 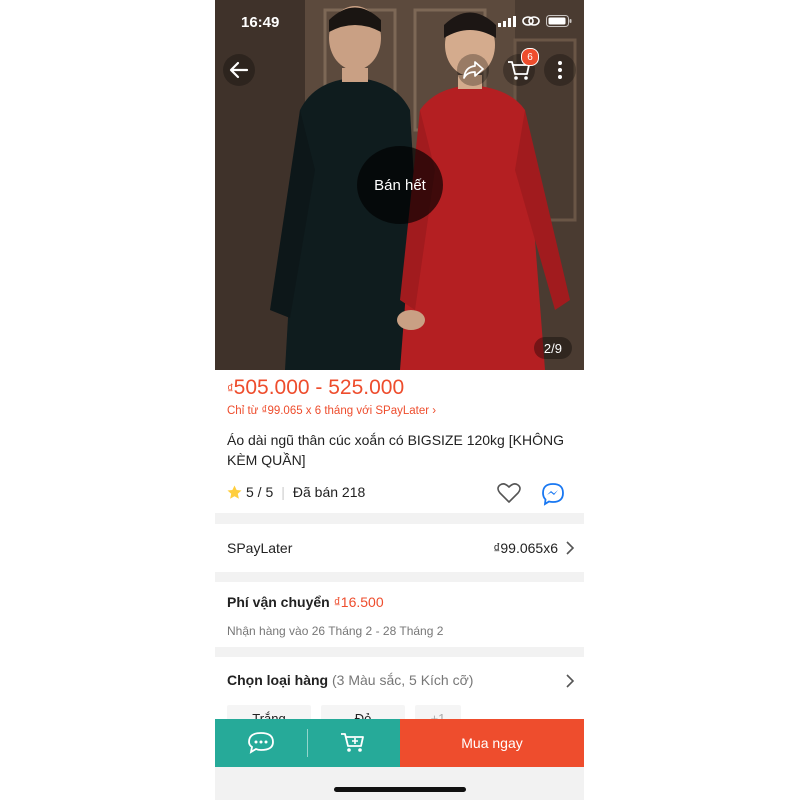 What do you see at coordinates (559, 21) in the screenshot?
I see `battery-icon` at bounding box center [559, 21].